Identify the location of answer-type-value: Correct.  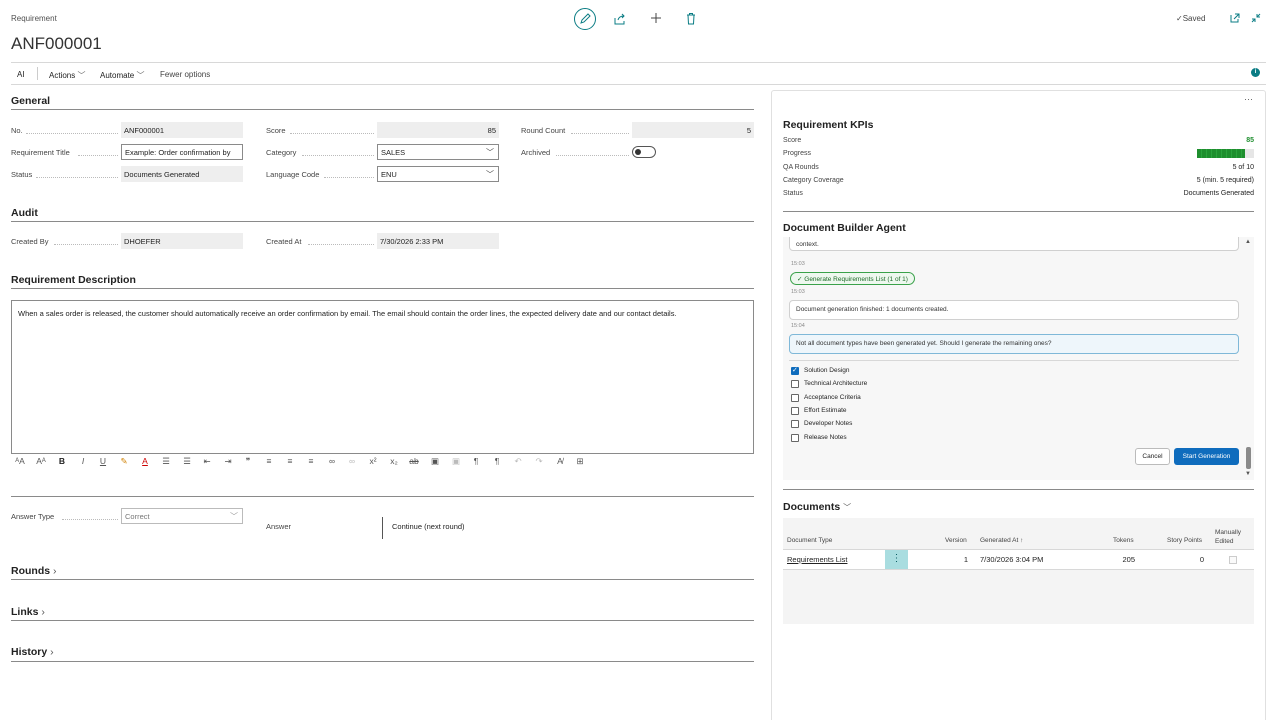
(137, 516).